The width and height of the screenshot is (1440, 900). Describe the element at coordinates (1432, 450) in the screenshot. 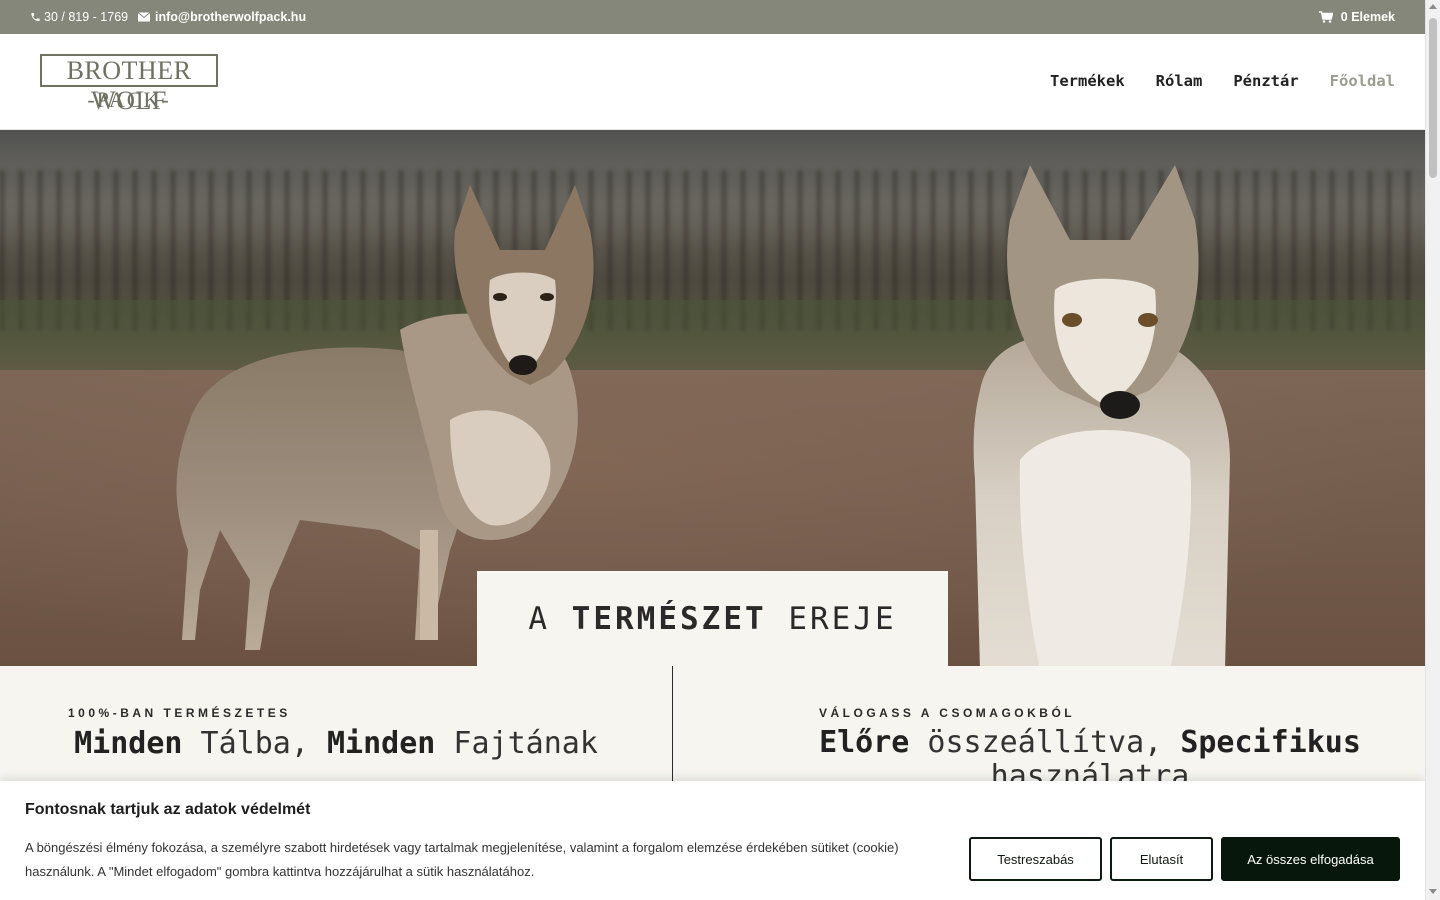

I see `page-scrollbar` at that location.